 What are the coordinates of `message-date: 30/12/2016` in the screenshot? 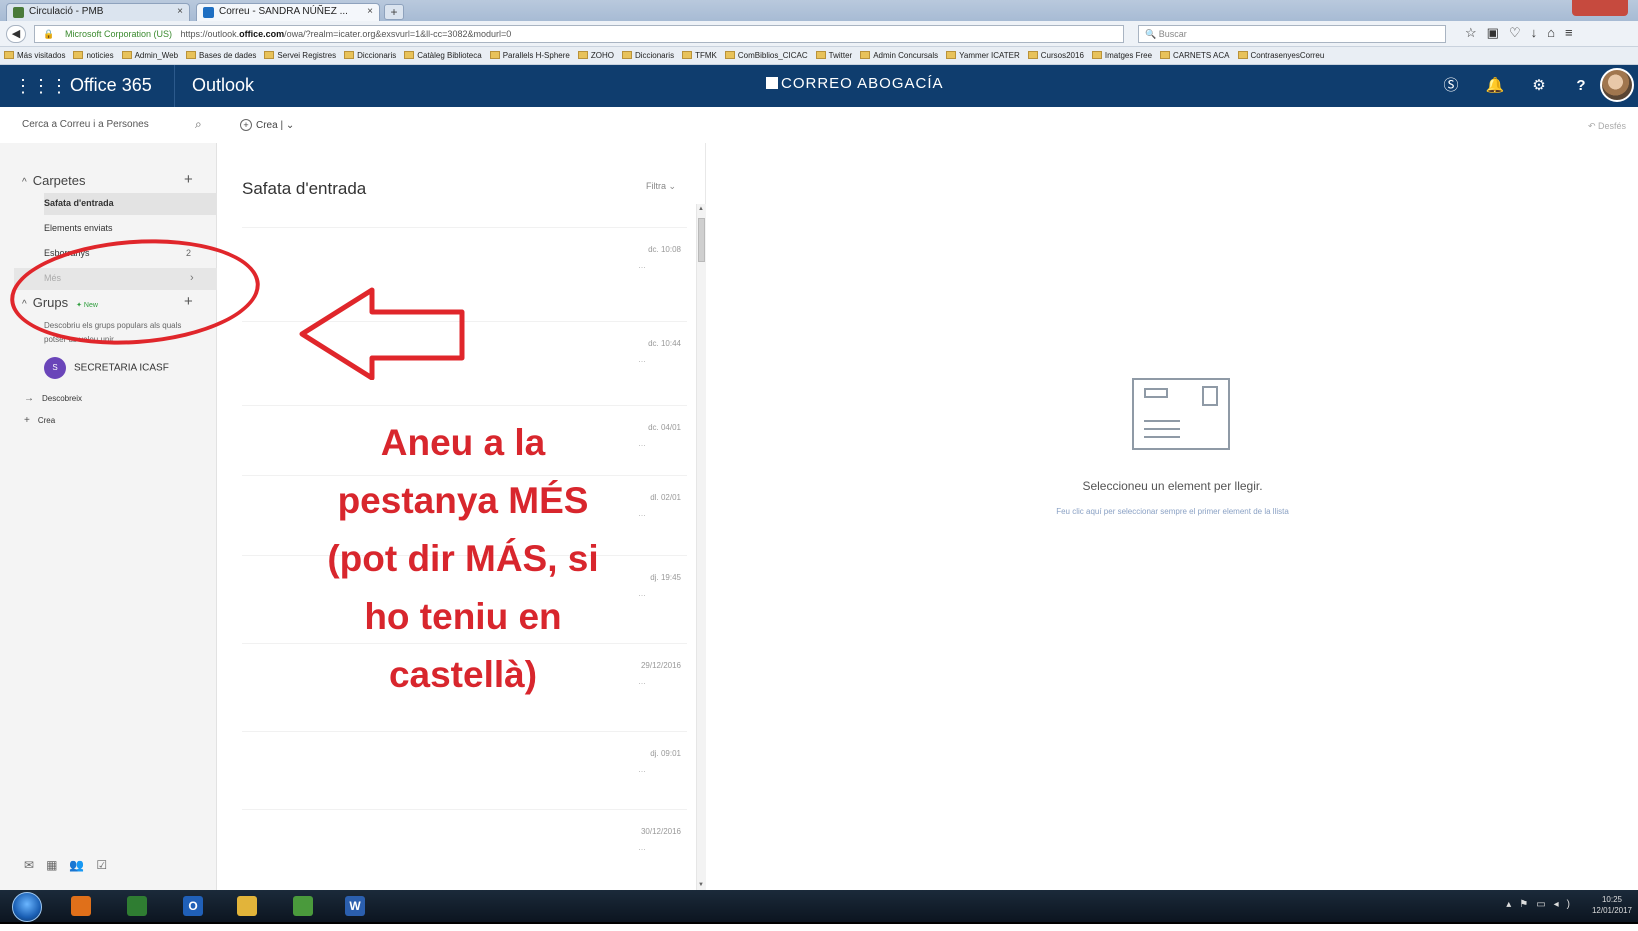 It's located at (661, 831).